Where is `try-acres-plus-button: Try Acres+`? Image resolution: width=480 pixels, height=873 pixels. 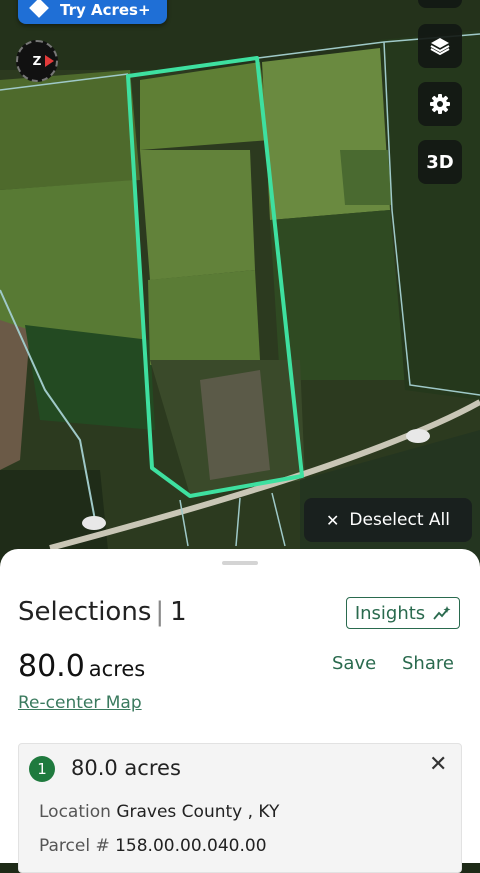 try-acres-plus-button: Try Acres+ is located at coordinates (92, 12).